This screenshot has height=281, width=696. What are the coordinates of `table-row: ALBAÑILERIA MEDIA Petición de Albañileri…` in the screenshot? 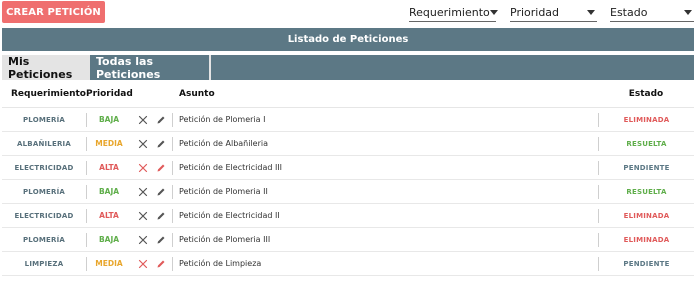 It's located at (348, 144).